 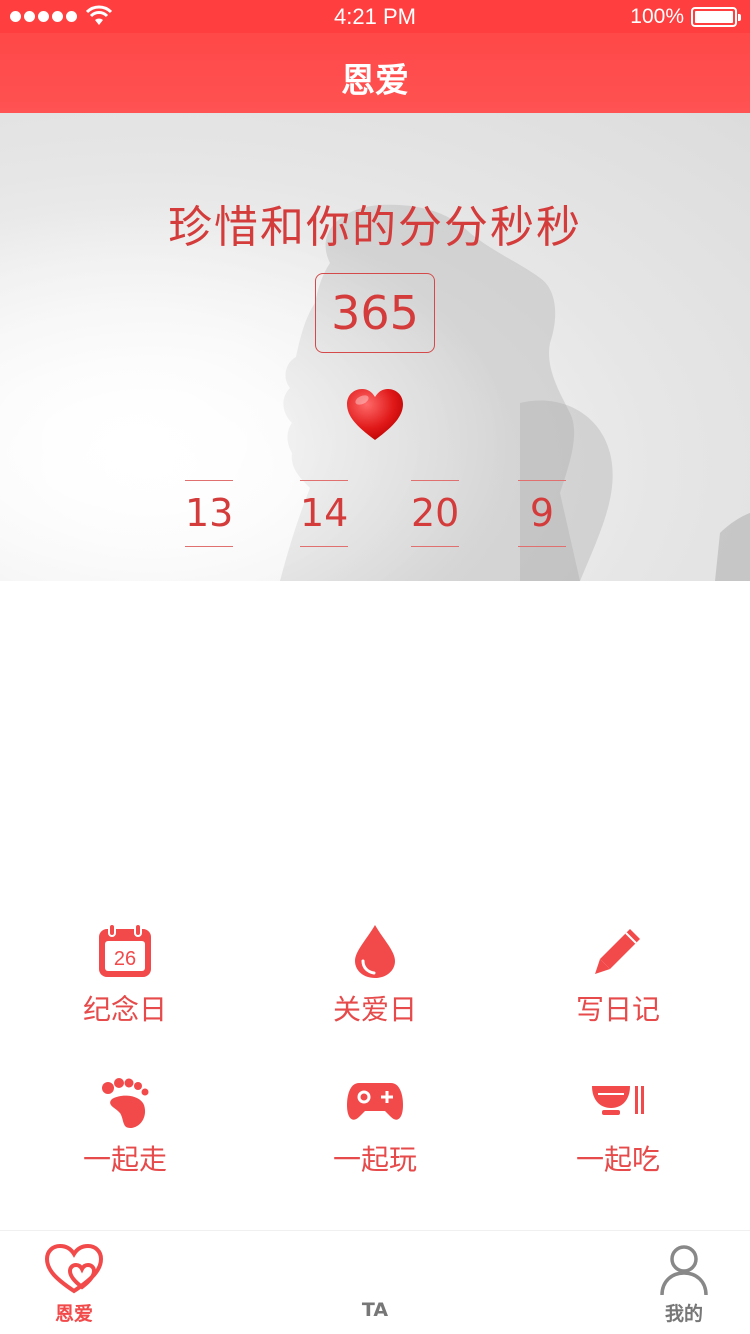 I want to click on footprint-icon, so click(x=125, y=1103).